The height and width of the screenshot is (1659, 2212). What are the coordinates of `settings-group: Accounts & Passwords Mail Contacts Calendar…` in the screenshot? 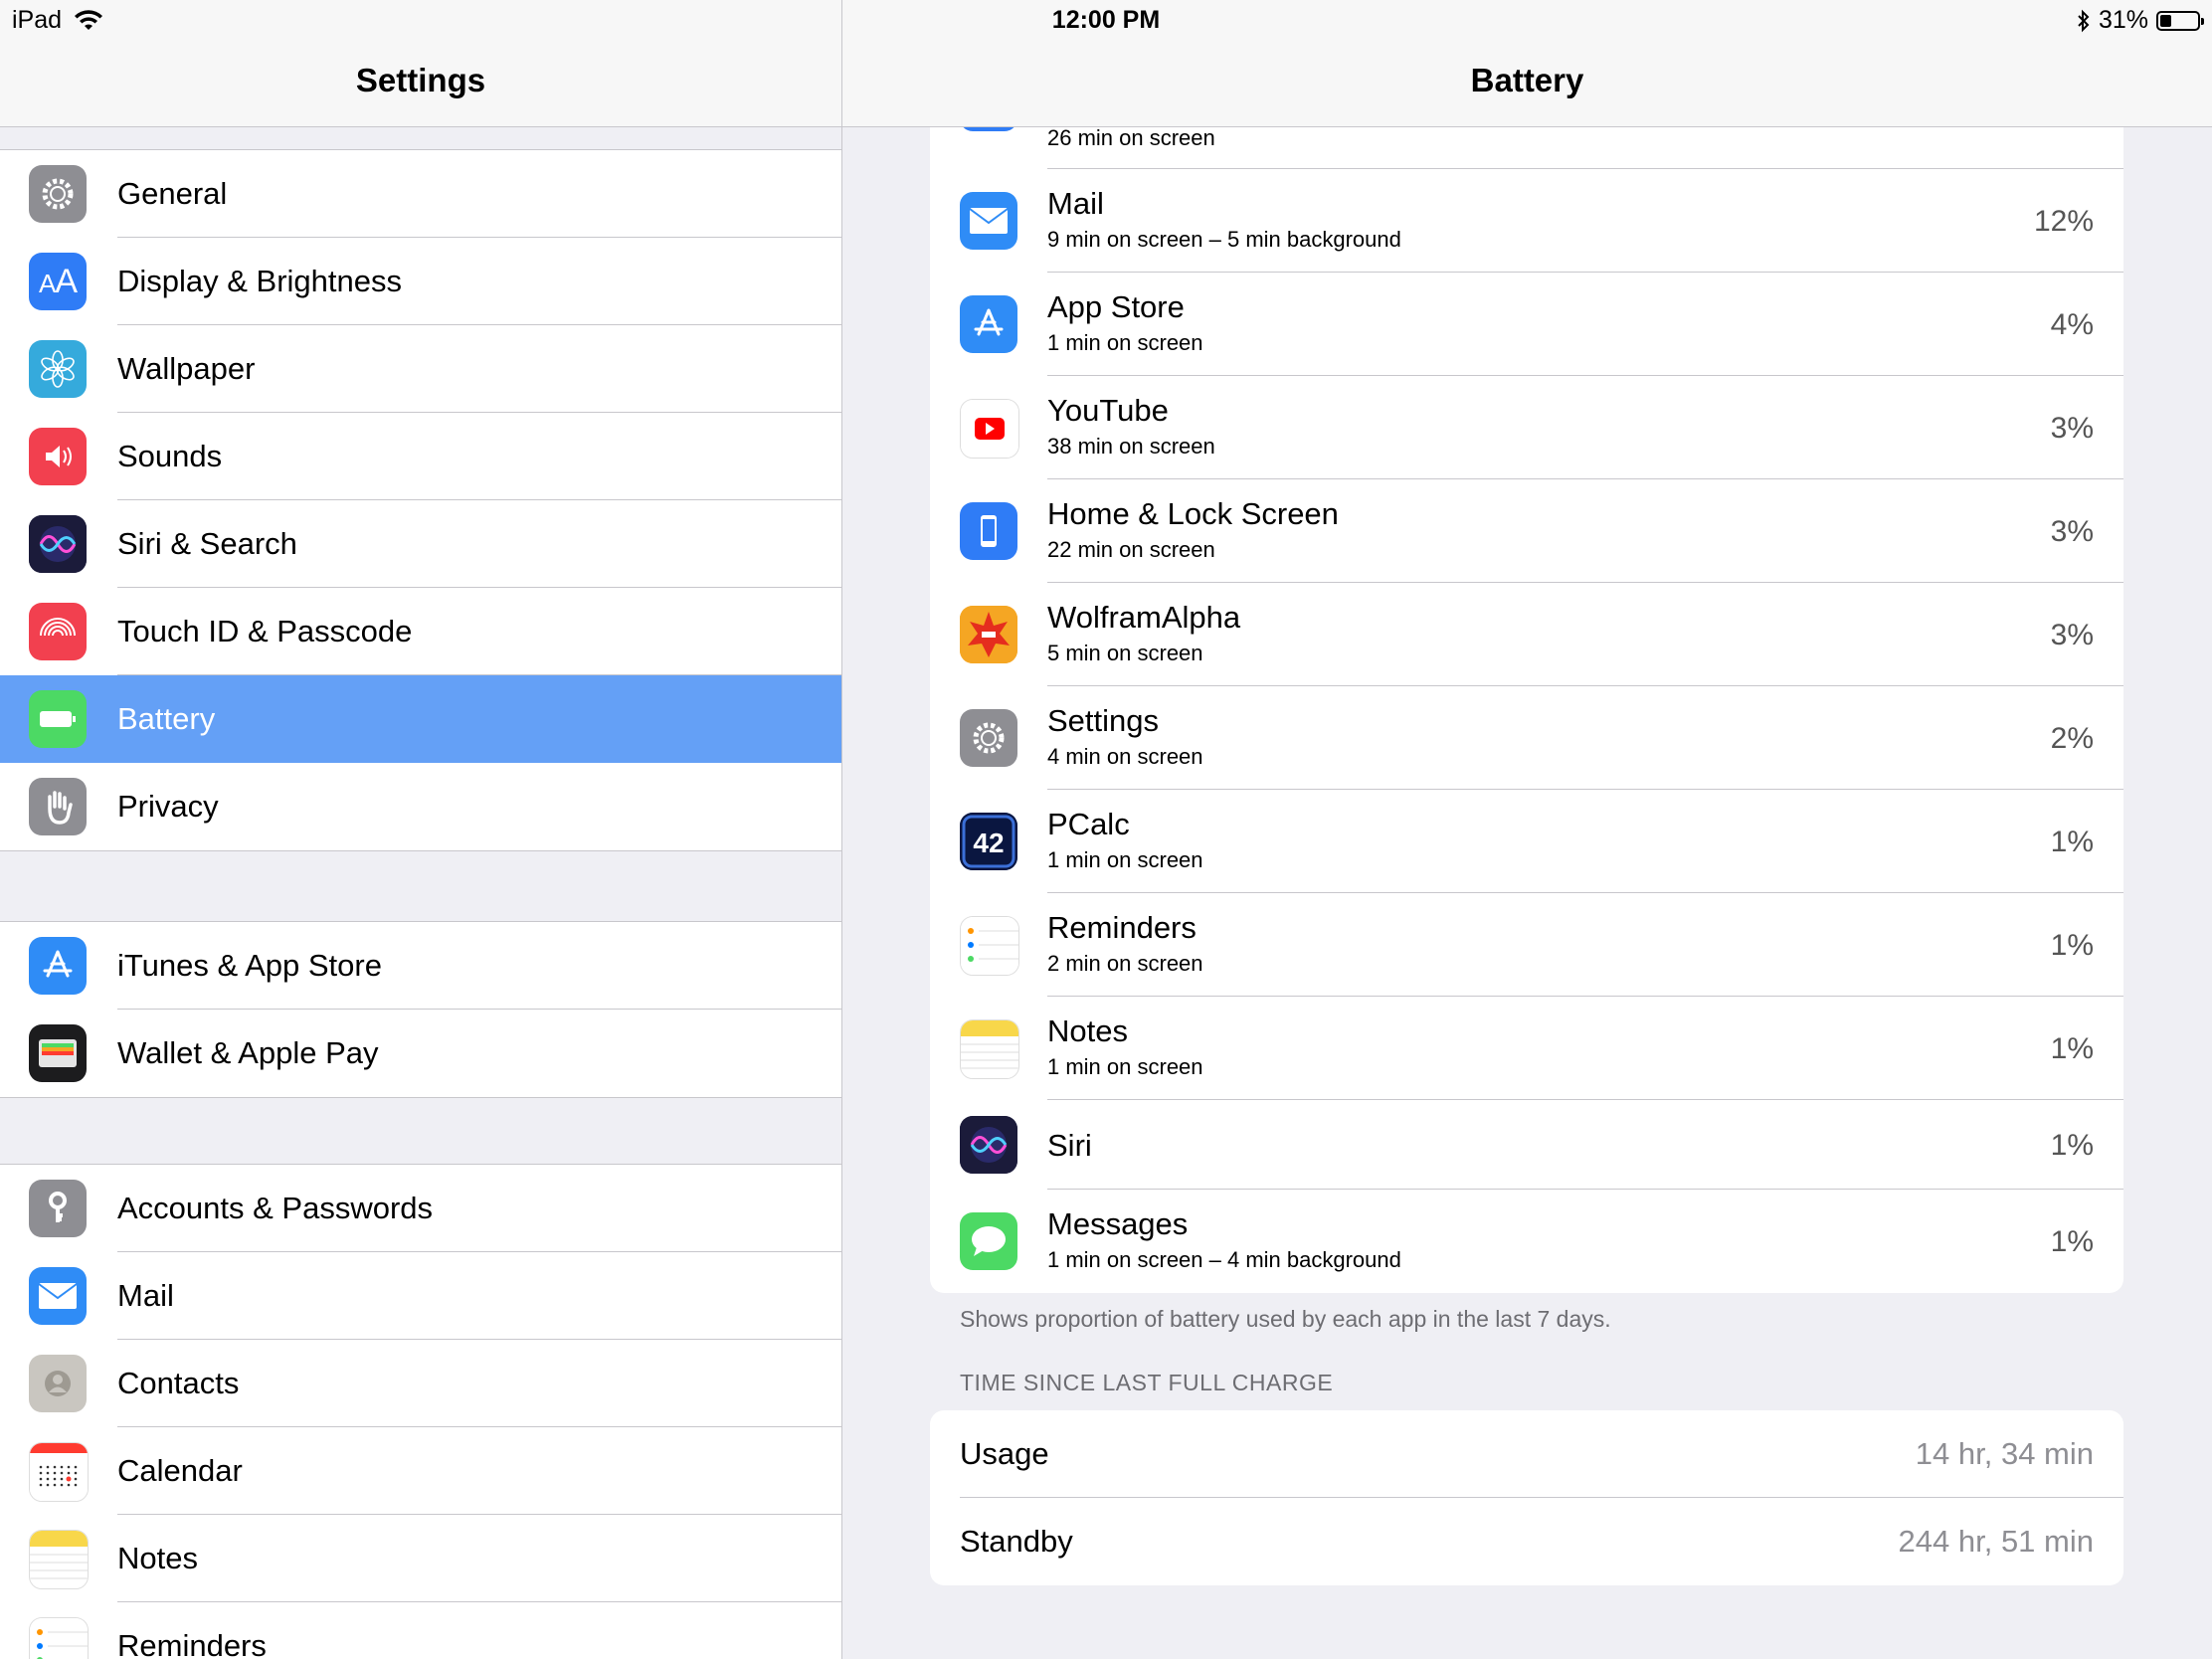 It's located at (420, 1411).